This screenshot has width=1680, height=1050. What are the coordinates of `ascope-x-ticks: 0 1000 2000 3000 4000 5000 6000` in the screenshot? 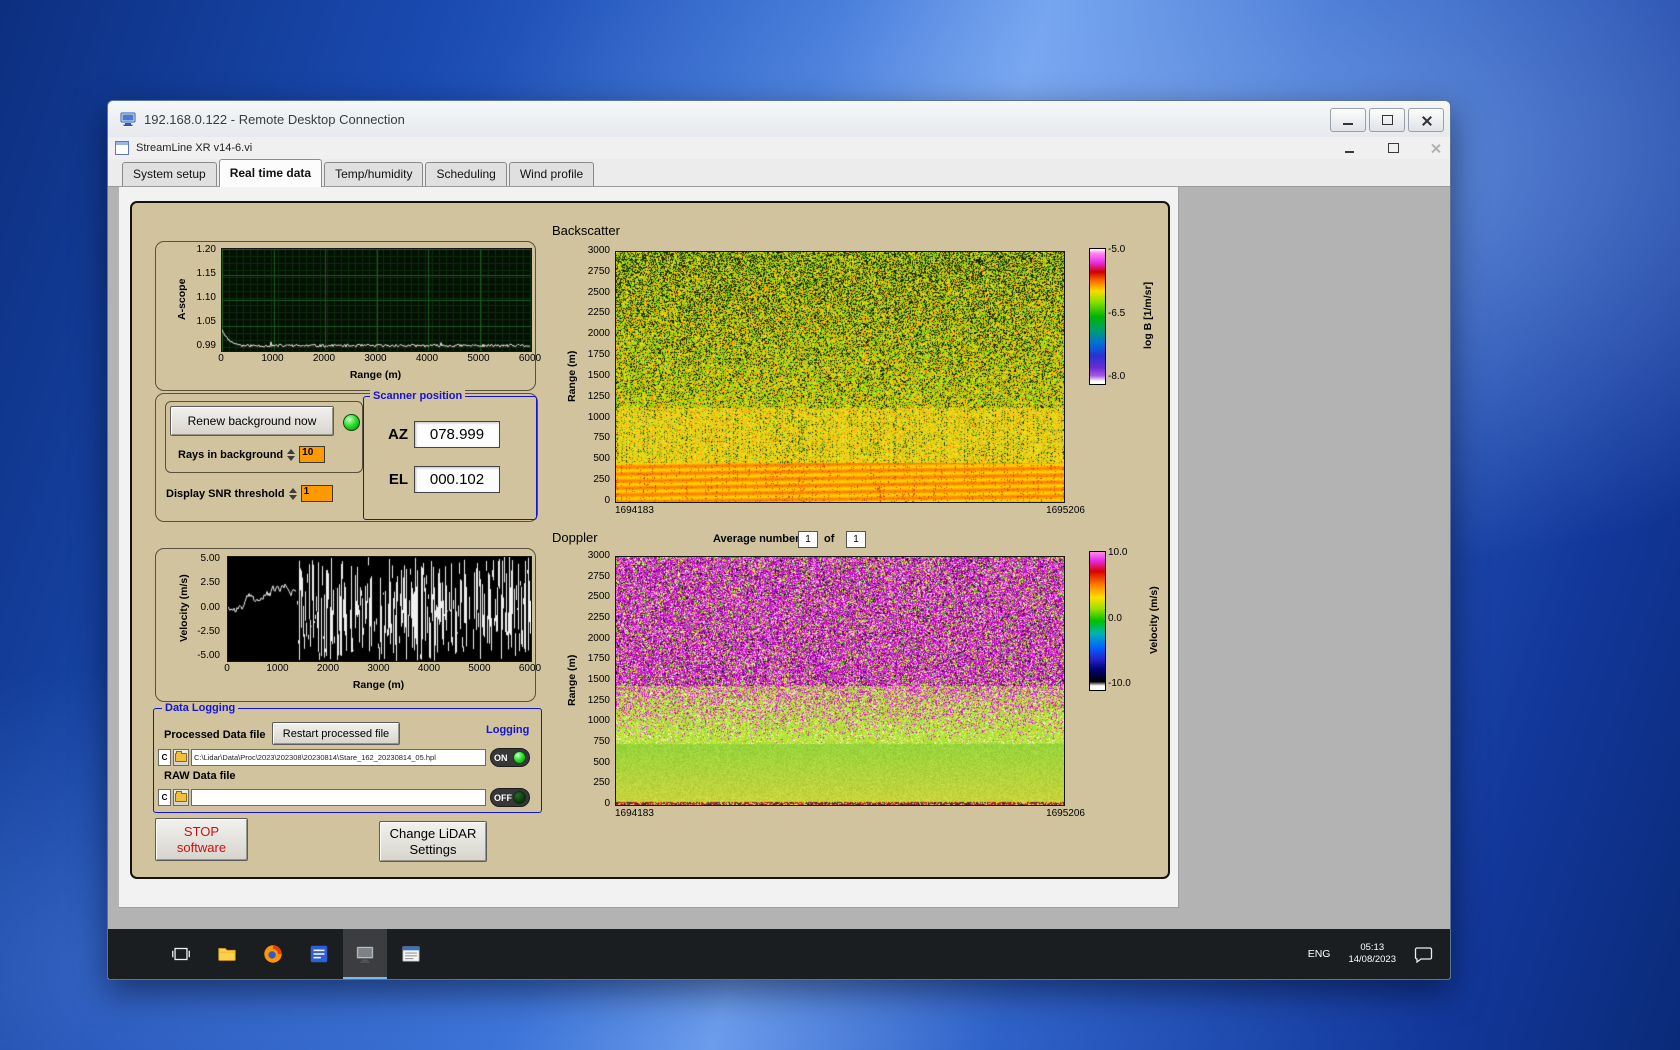 It's located at (375, 359).